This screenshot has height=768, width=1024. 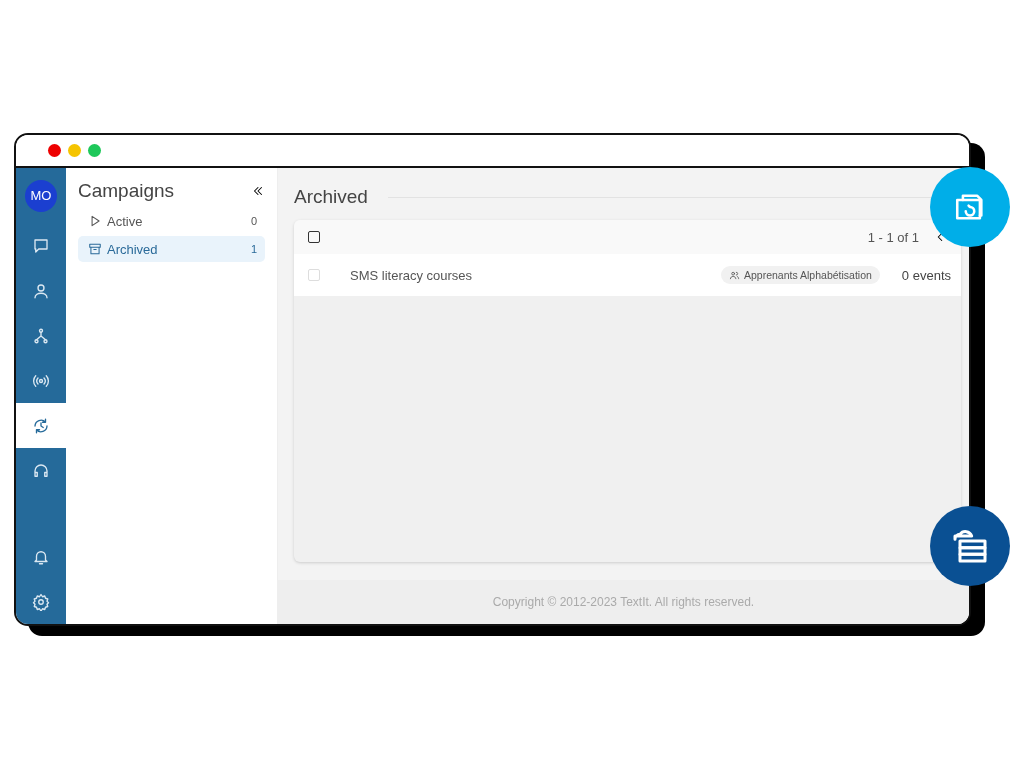 What do you see at coordinates (54, 150) in the screenshot?
I see `close-button` at bounding box center [54, 150].